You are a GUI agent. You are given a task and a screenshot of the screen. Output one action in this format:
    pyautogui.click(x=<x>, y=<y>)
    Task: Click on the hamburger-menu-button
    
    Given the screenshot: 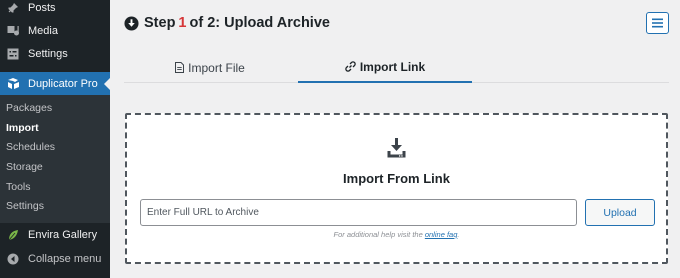 What is the action you would take?
    pyautogui.click(x=657, y=23)
    